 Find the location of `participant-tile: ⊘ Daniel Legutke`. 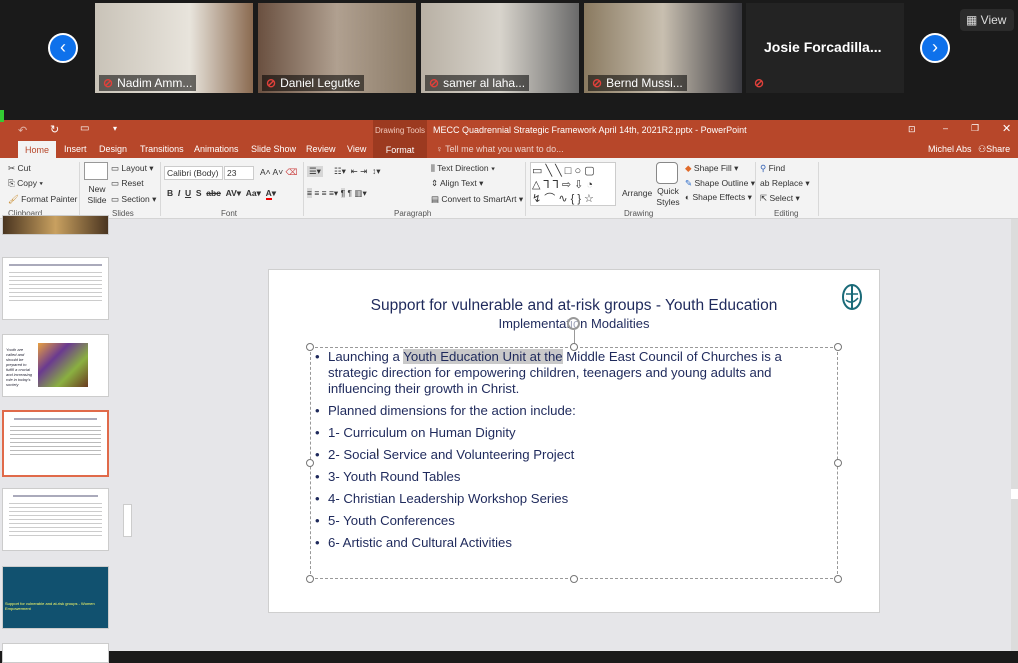

participant-tile: ⊘ Daniel Legutke is located at coordinates (337, 48).